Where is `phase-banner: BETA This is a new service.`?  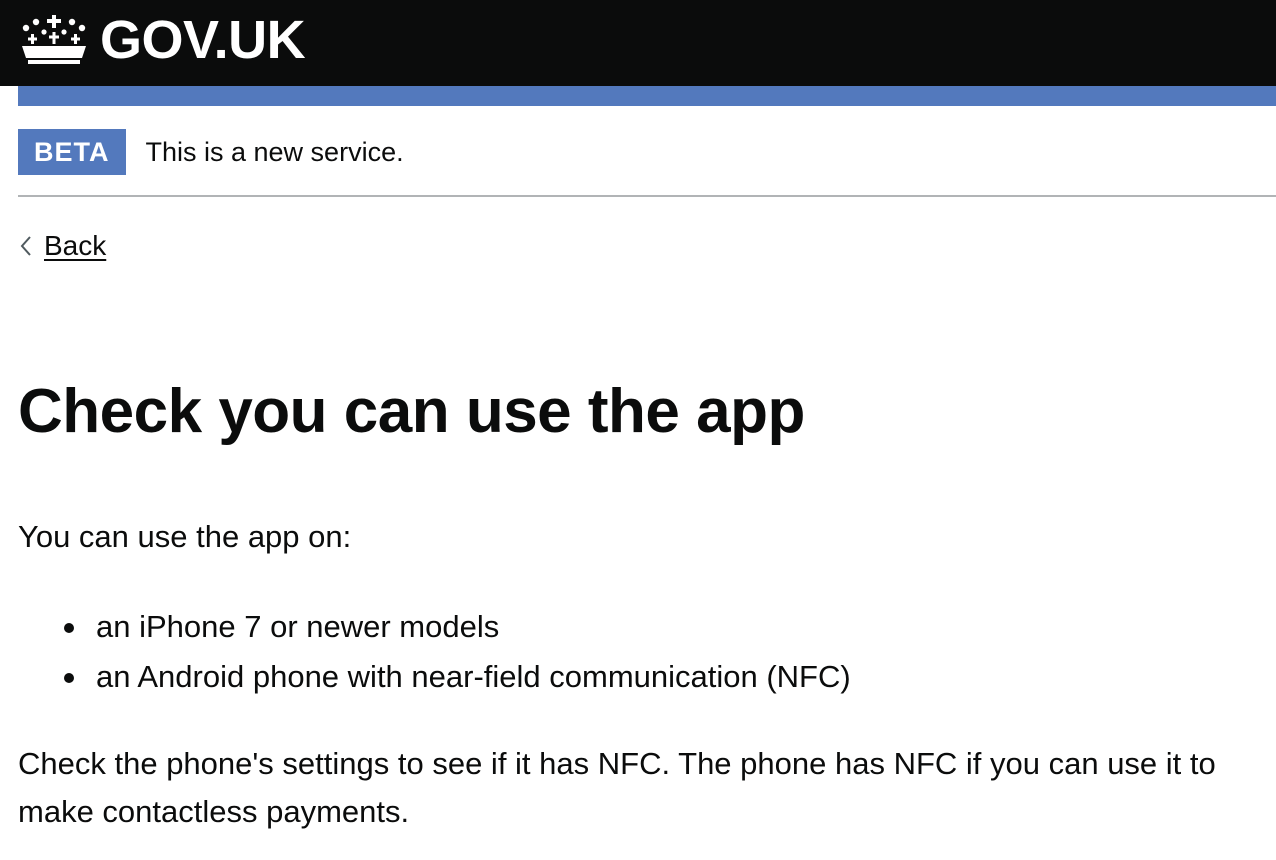 phase-banner: BETA This is a new service. is located at coordinates (211, 152).